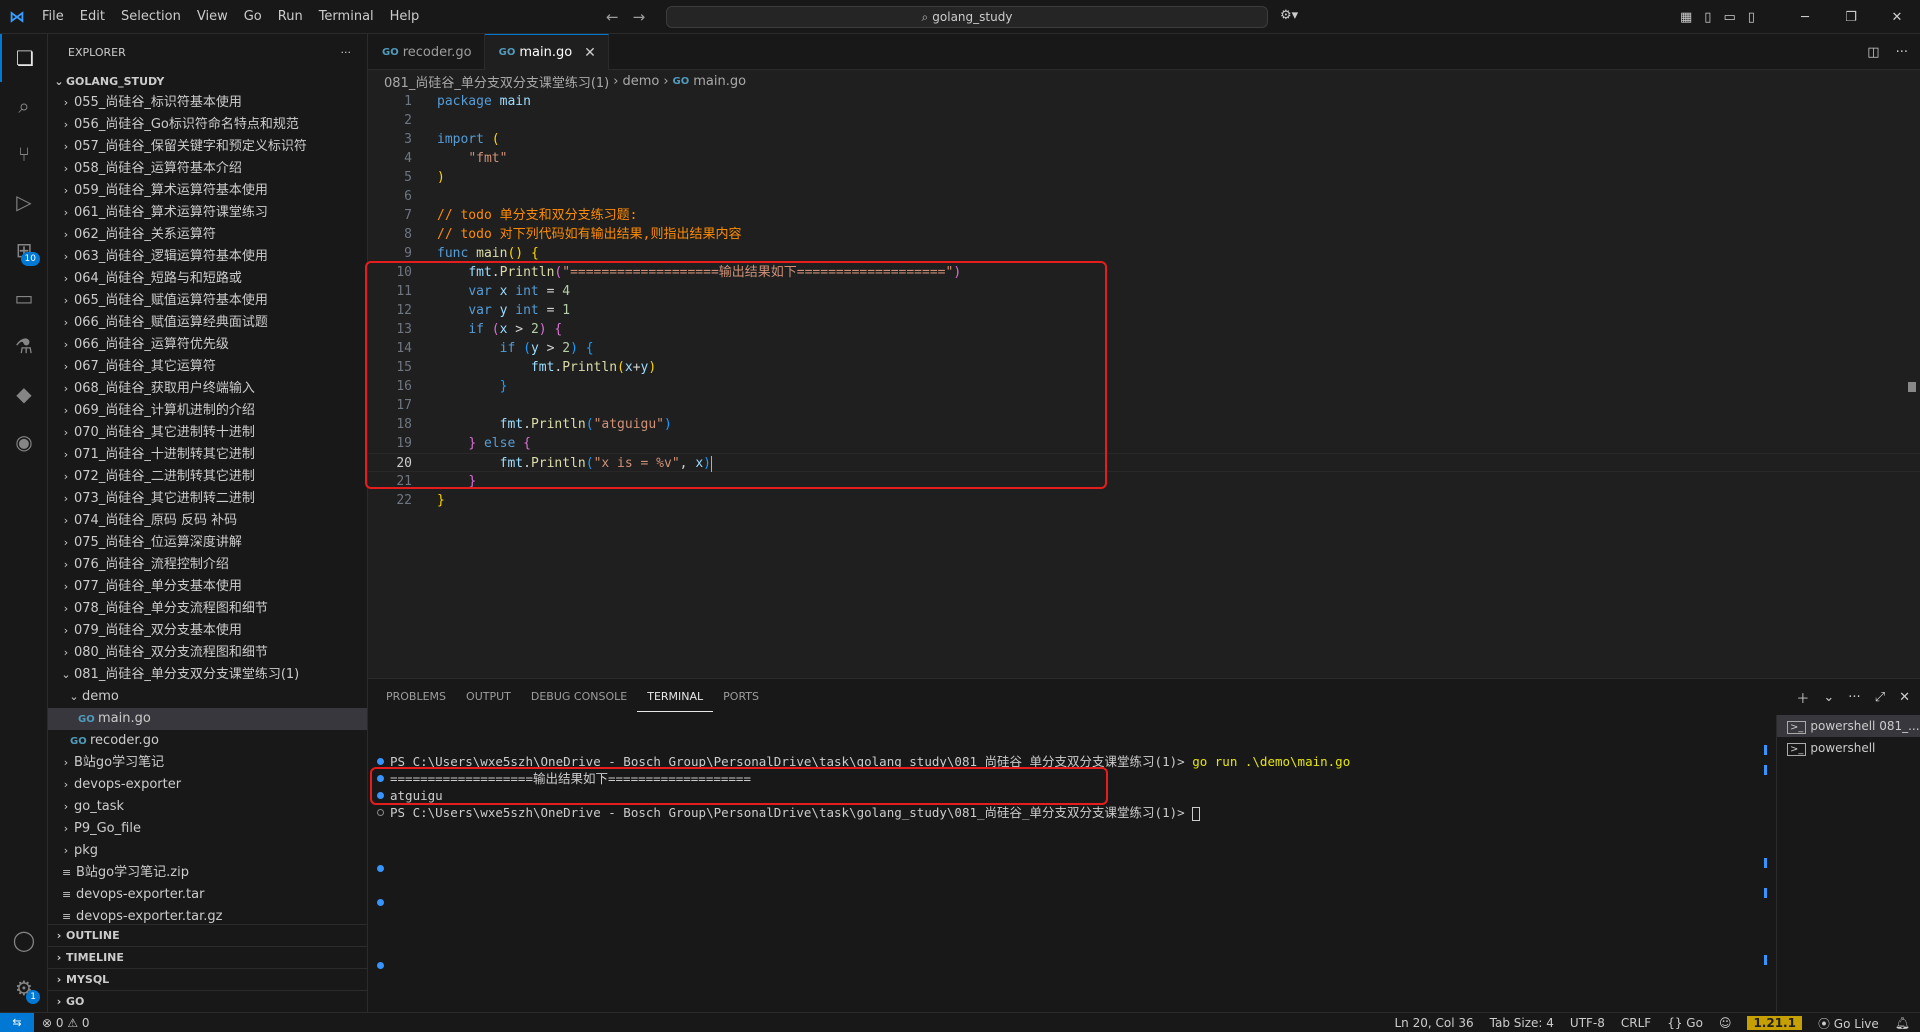  Describe the element at coordinates (1902, 1023) in the screenshot. I see `notifications-bell-icon: 🔔︎` at that location.